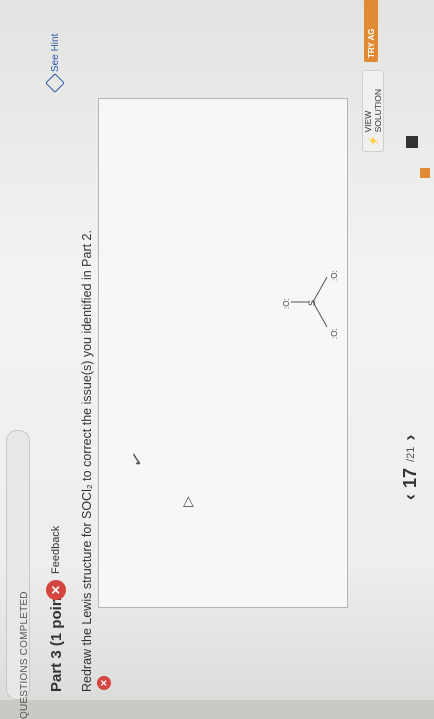  I want to click on error-x-icon: ✕, so click(104, 683).